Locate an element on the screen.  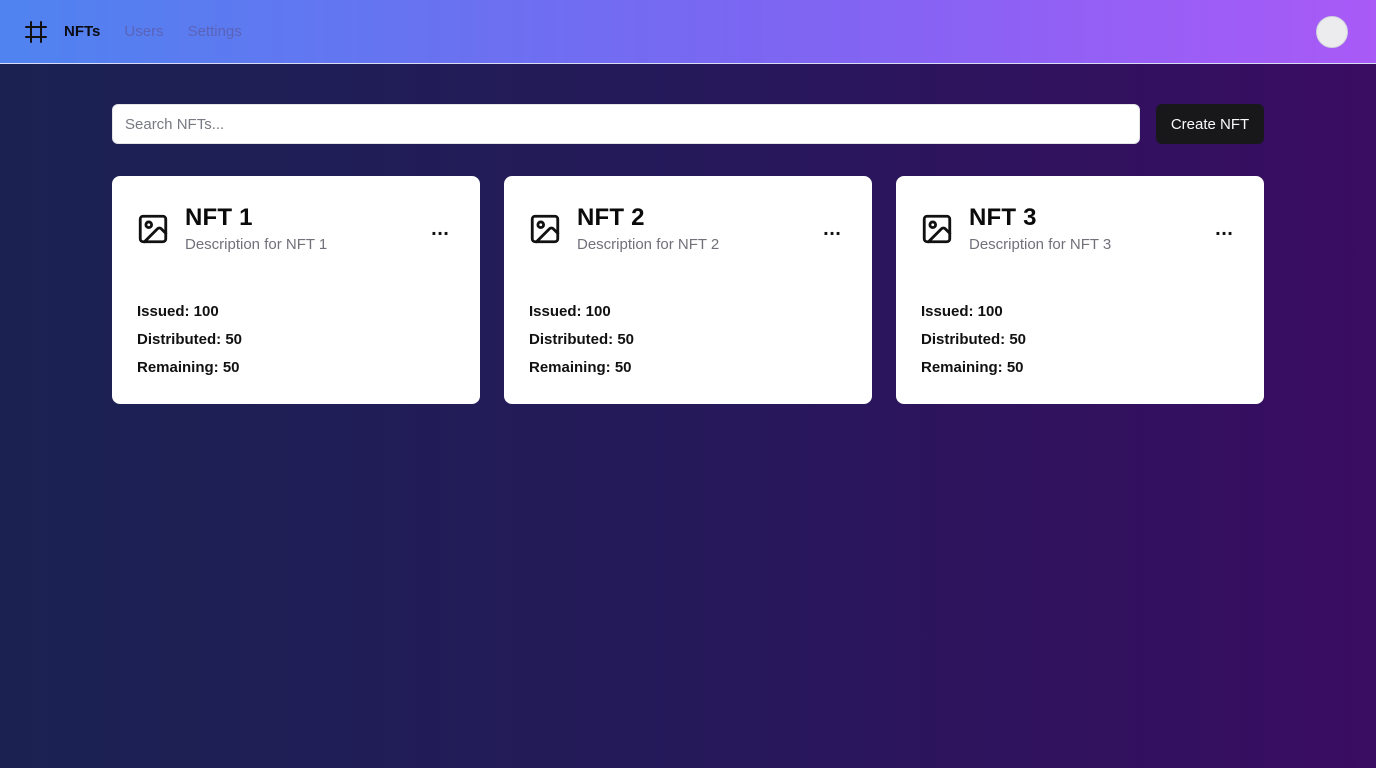
create-nft-button: Create NFT is located at coordinates (1210, 124).